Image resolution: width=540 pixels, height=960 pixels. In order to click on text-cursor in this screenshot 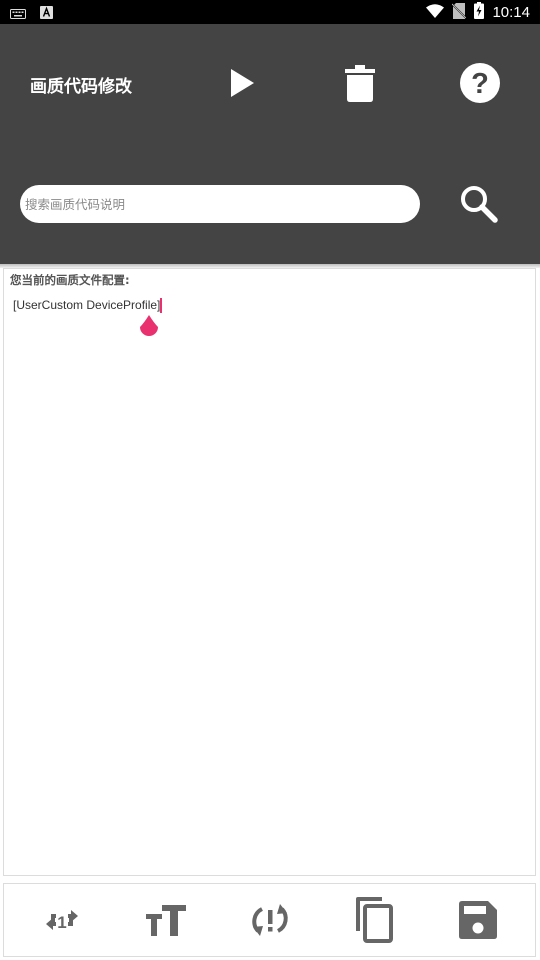, I will do `click(161, 306)`.